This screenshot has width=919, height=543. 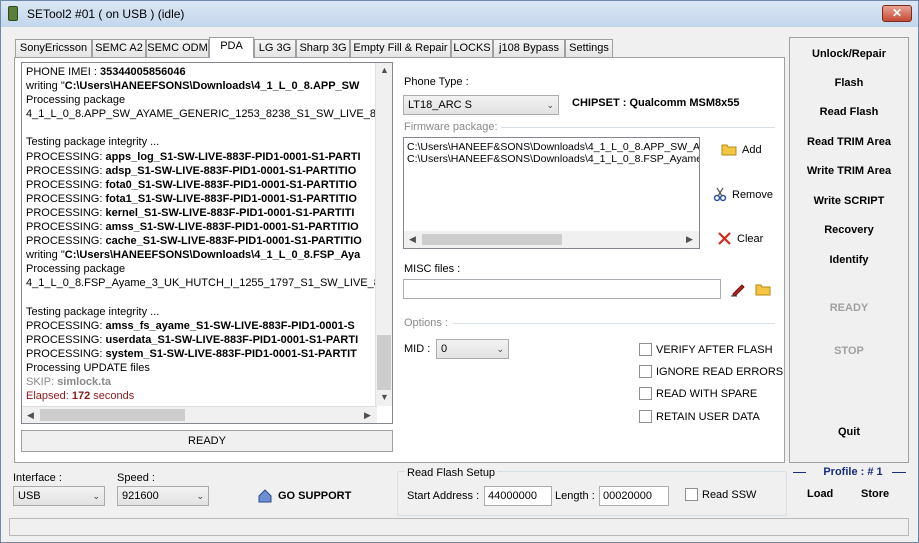 What do you see at coordinates (492, 239) in the screenshot?
I see `firmware-hscroll-thumb` at bounding box center [492, 239].